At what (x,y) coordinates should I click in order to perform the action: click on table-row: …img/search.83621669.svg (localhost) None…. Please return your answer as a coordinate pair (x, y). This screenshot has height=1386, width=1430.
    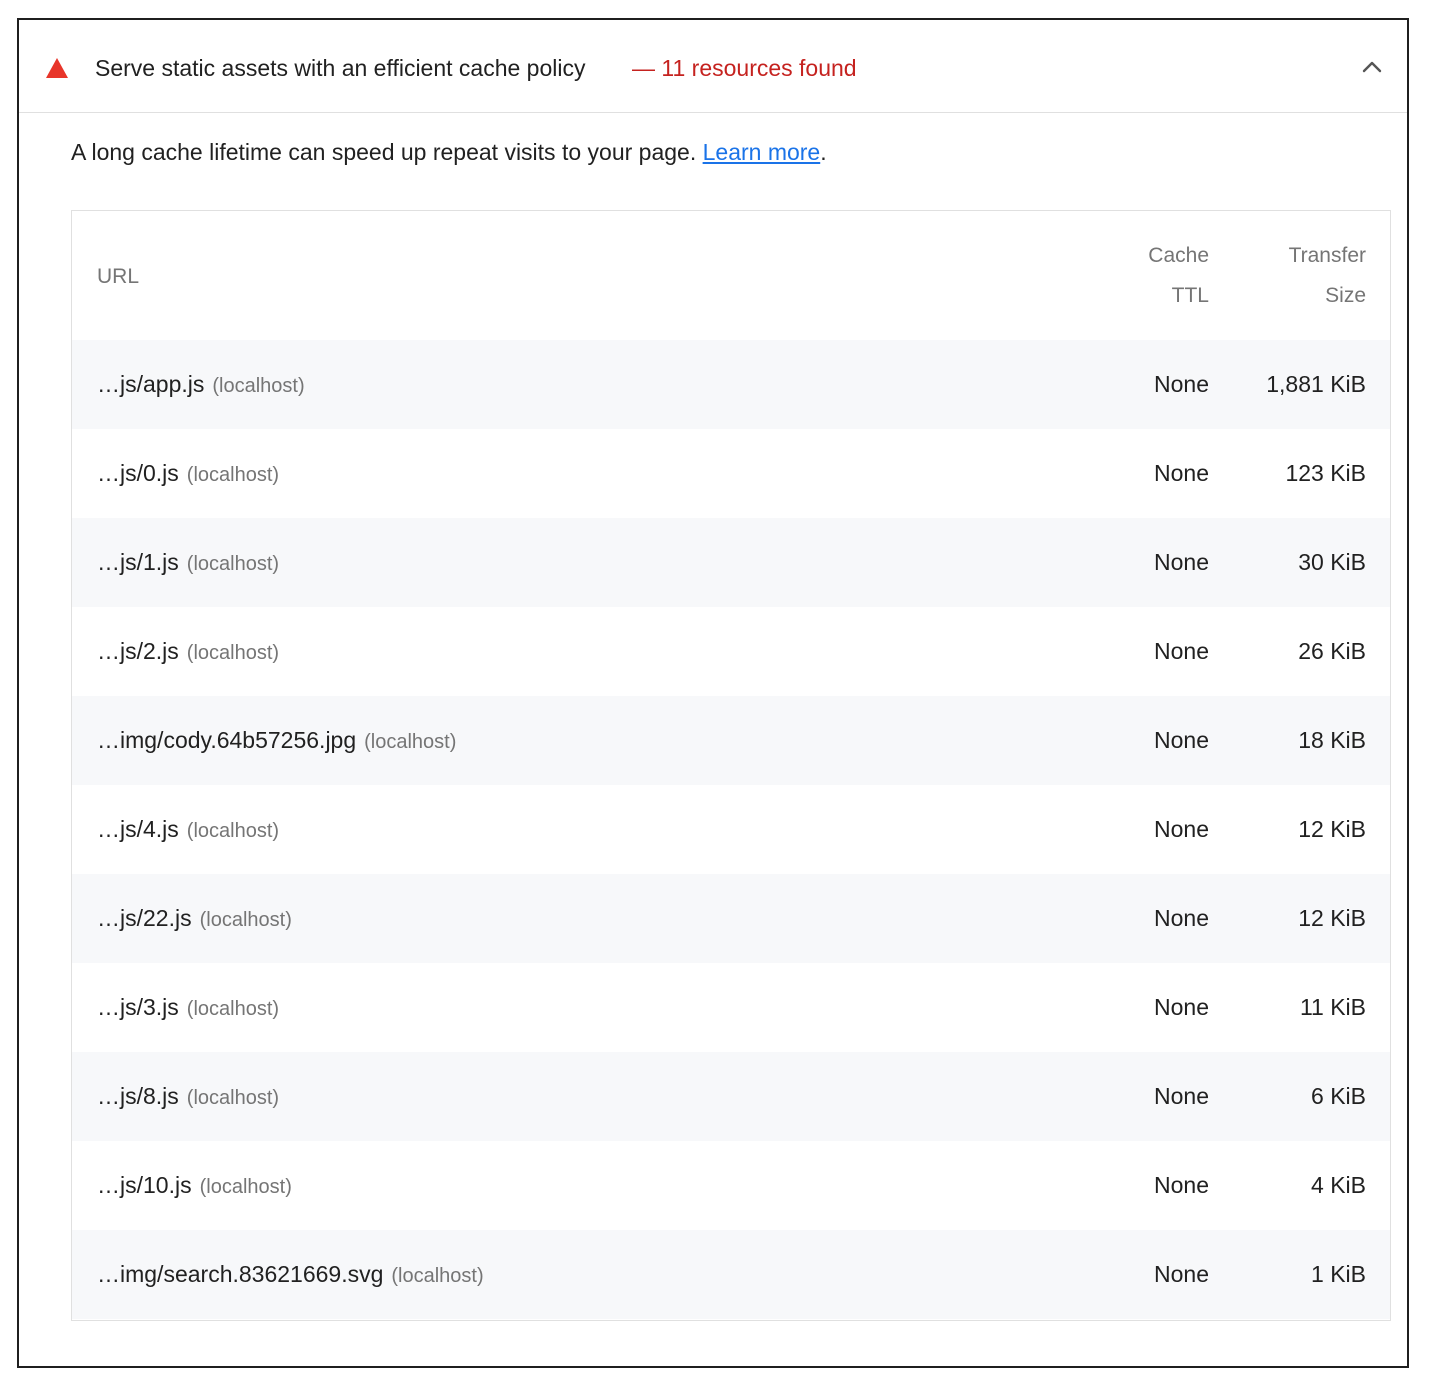
    Looking at the image, I should click on (731, 1274).